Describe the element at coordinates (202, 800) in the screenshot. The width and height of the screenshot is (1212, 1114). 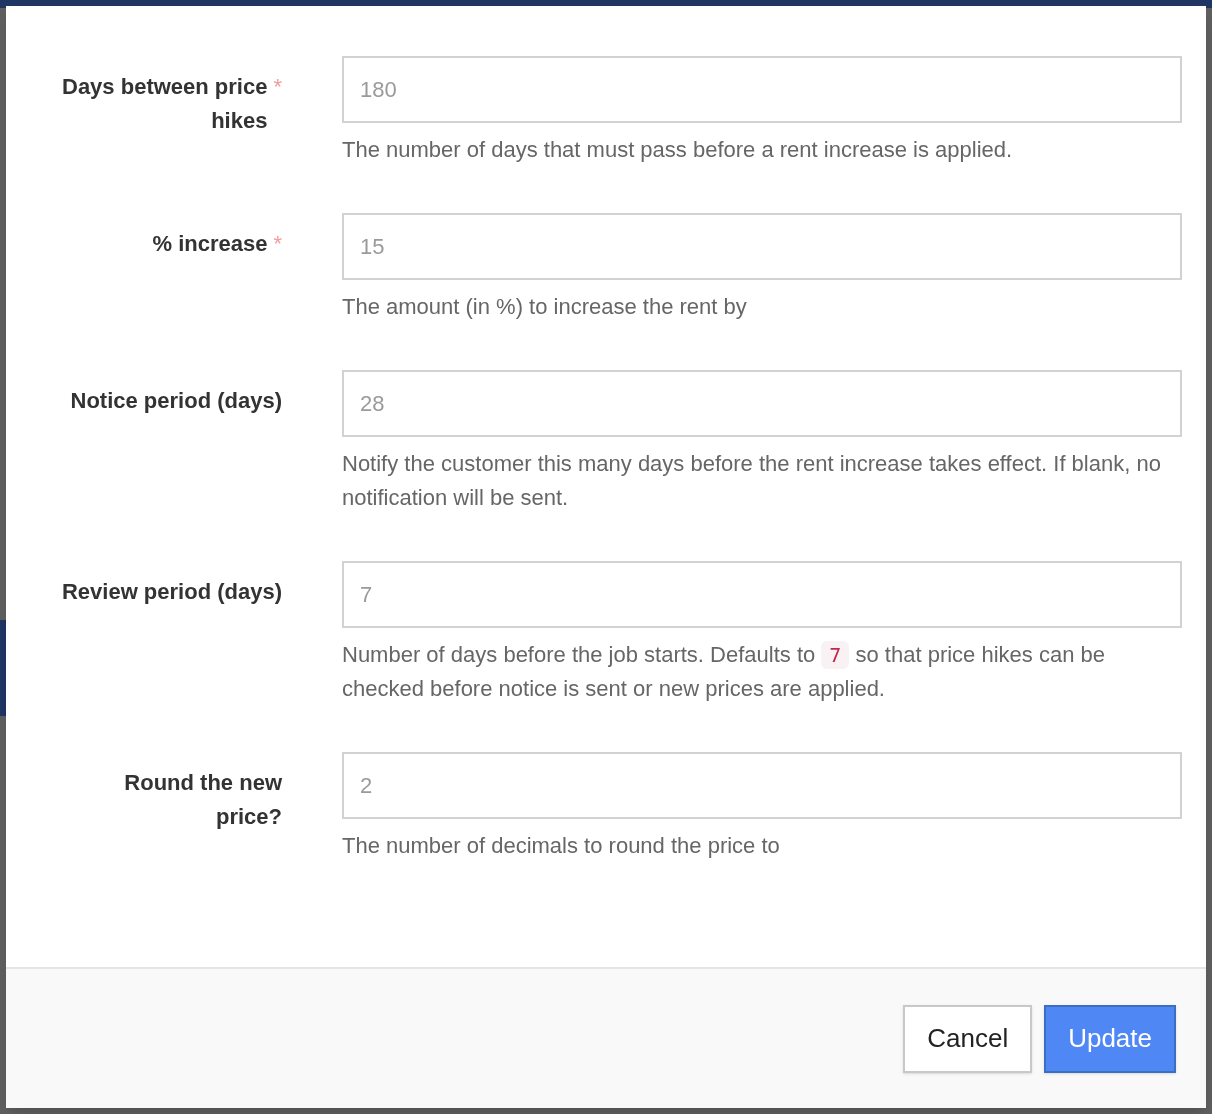
I see `field-label: Round the new price?` at that location.